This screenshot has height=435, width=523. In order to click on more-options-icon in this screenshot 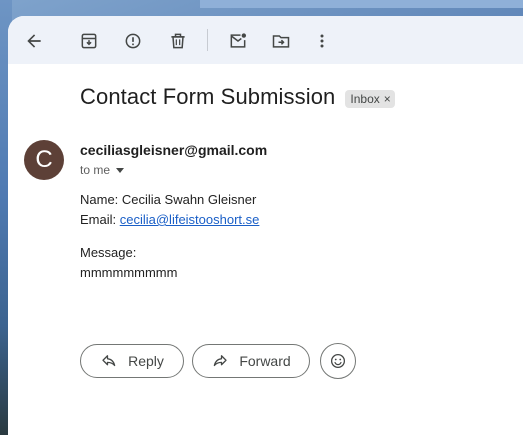, I will do `click(322, 41)`.